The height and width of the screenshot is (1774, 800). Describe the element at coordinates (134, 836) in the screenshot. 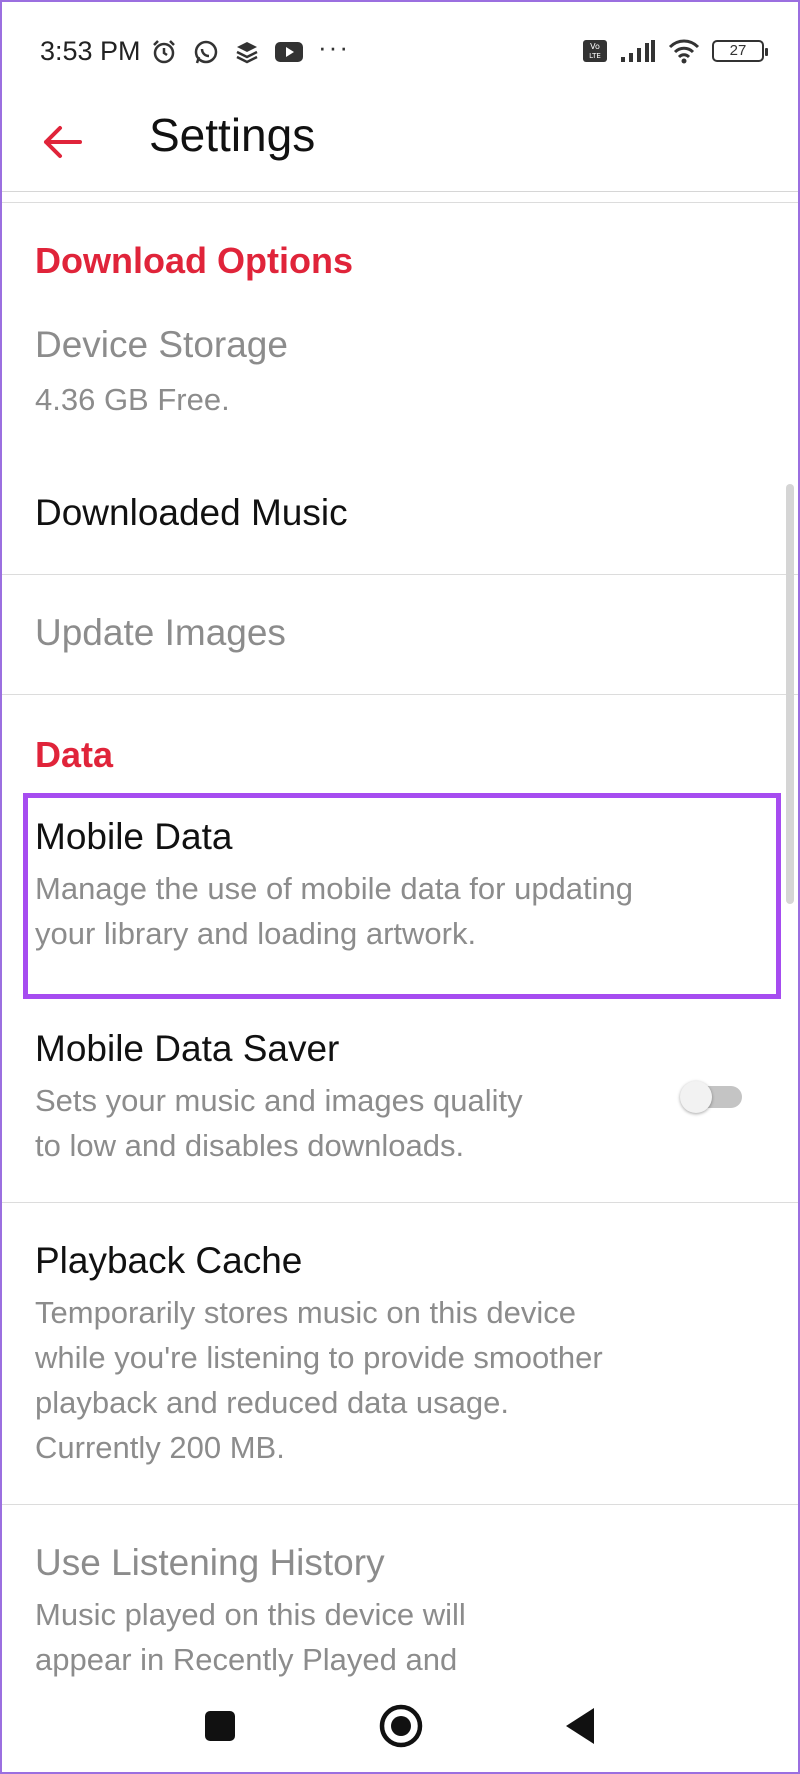

I see `mobile-data-title: Mobile Data` at that location.